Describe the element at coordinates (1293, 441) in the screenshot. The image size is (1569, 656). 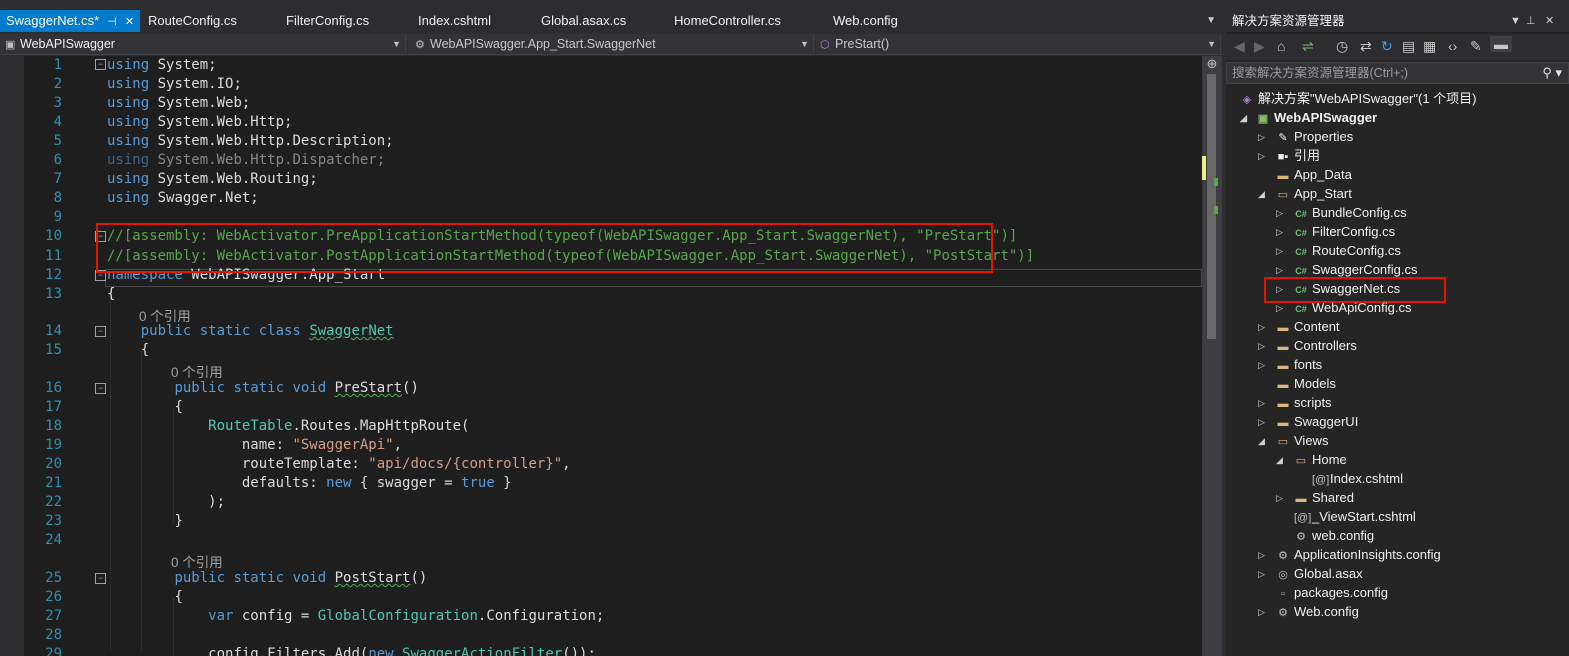
I see `tree-item-views: ◢ ▭ Views` at that location.